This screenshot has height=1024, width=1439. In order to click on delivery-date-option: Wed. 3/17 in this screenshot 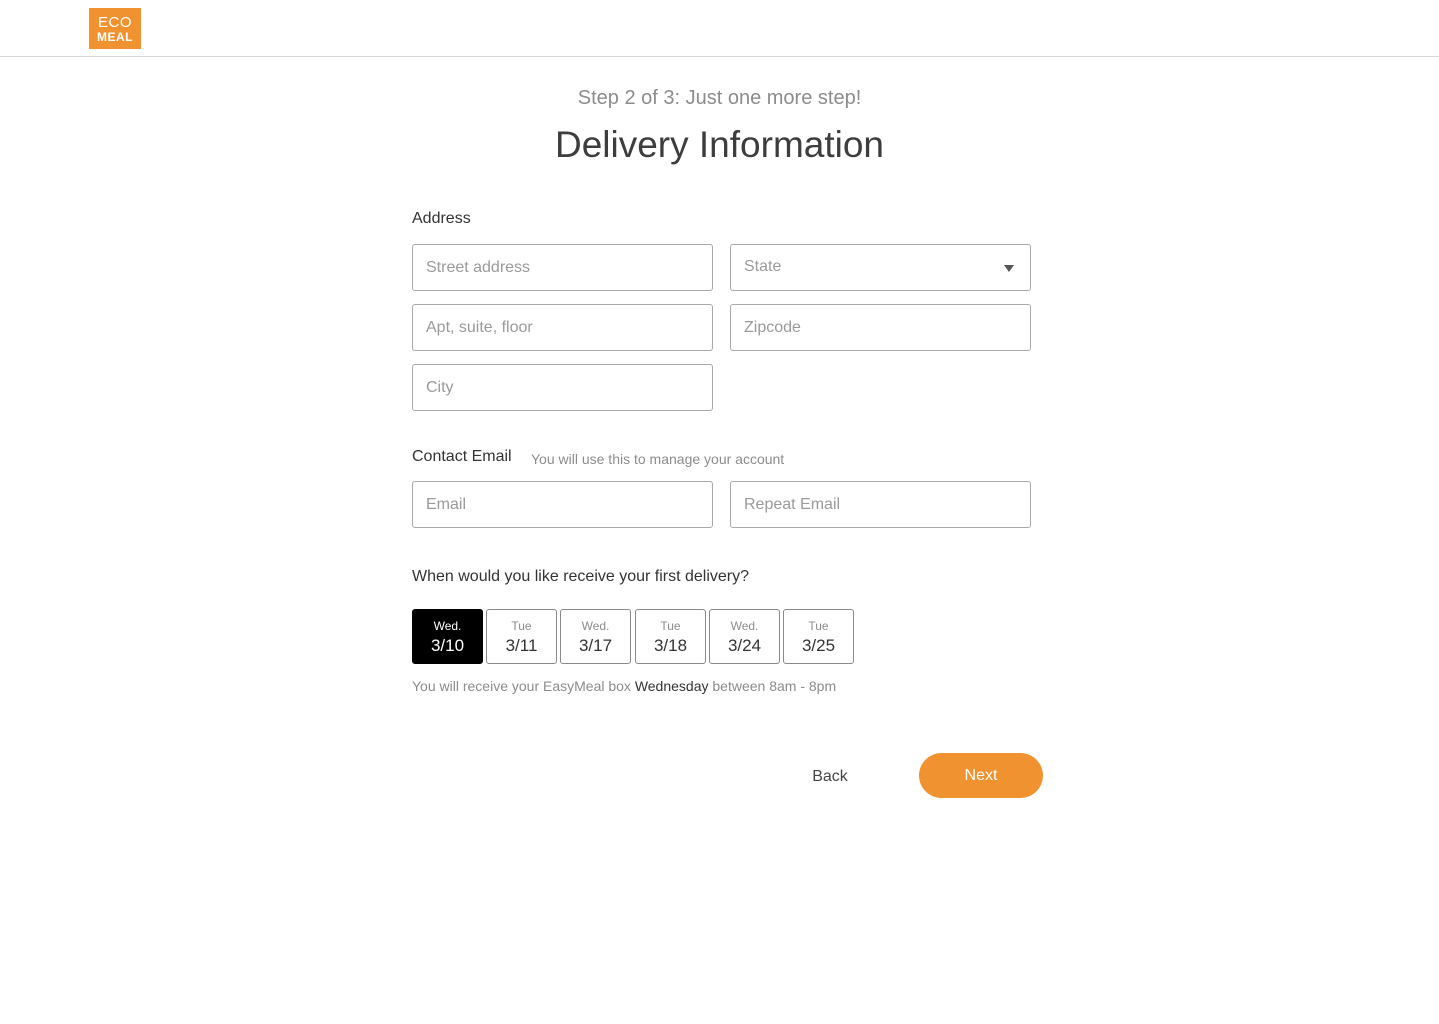, I will do `click(595, 636)`.